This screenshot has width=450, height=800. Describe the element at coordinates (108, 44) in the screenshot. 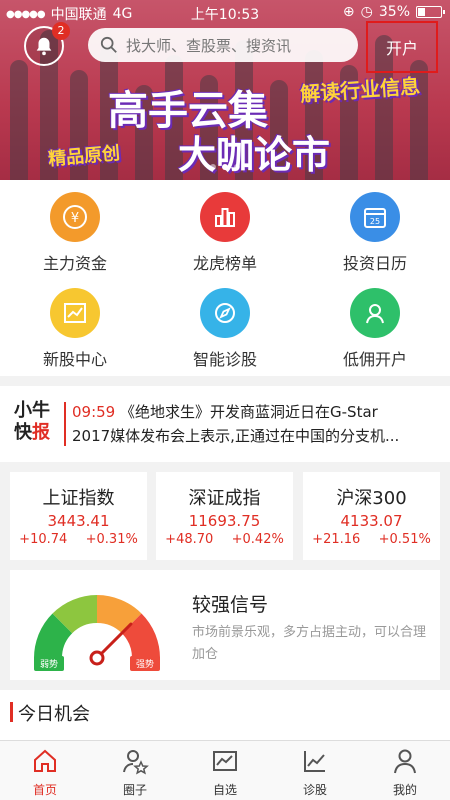

I see `search-icon` at that location.